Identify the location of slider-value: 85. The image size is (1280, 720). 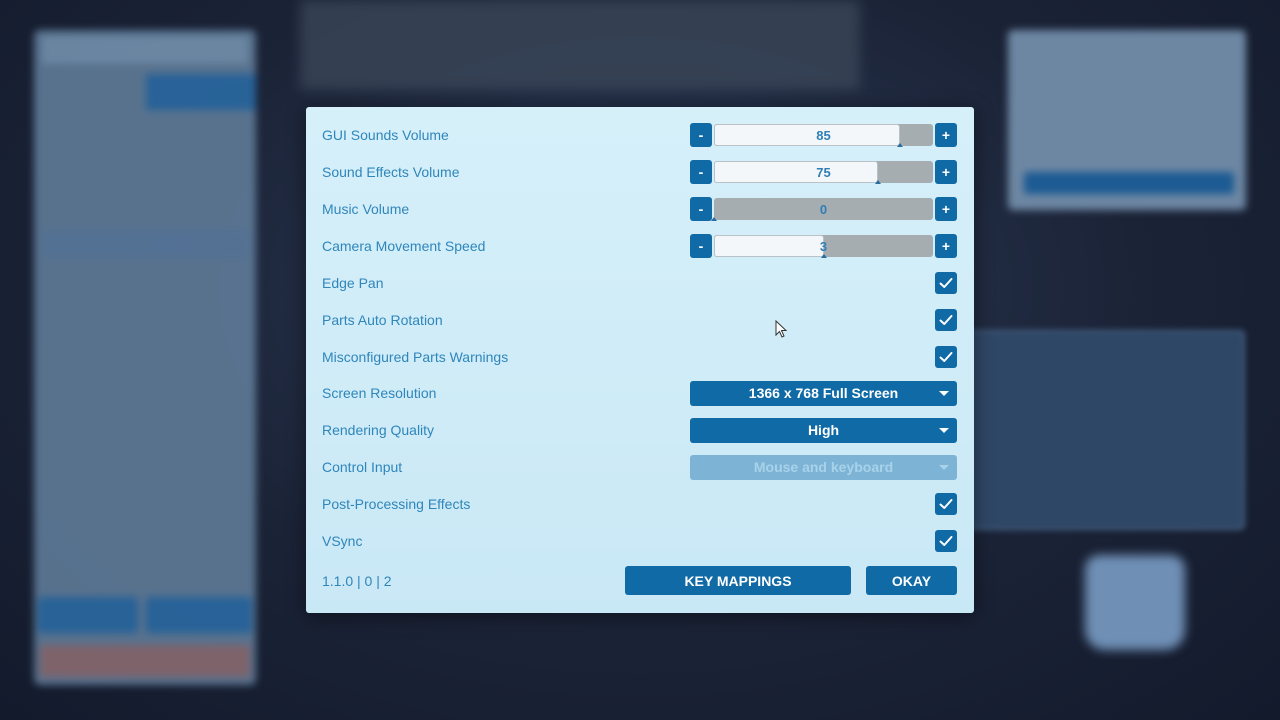
(823, 135).